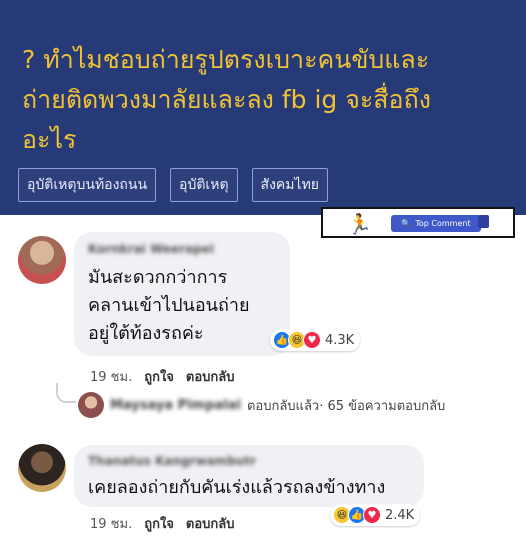 The image size is (526, 538). I want to click on top-comment-button: 🔍 Top Comment, so click(440, 223).